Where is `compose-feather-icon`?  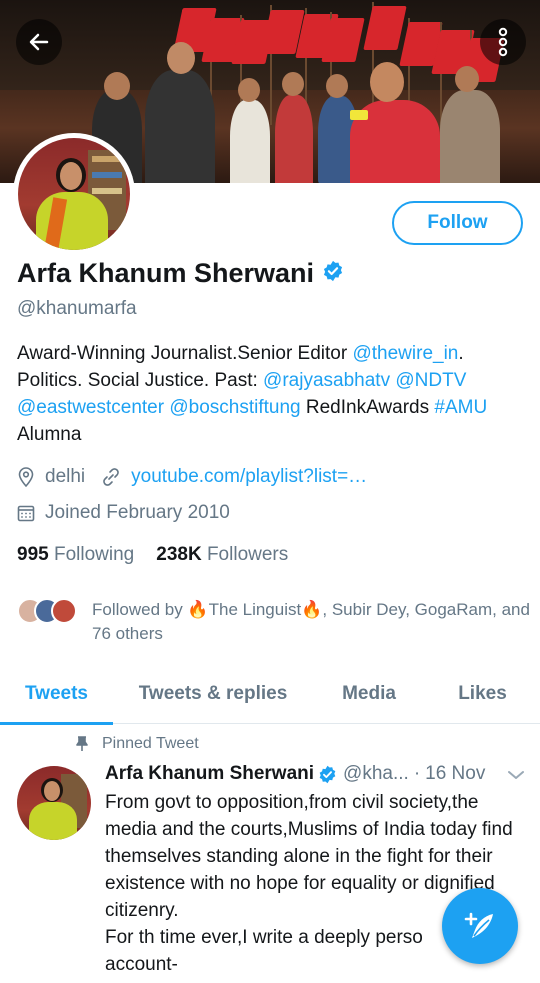 compose-feather-icon is located at coordinates (478, 925).